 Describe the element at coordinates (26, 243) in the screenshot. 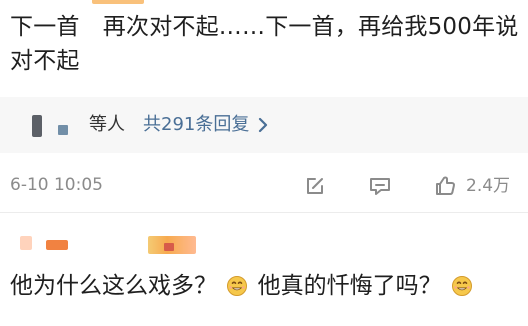

I see `blurred-username` at that location.